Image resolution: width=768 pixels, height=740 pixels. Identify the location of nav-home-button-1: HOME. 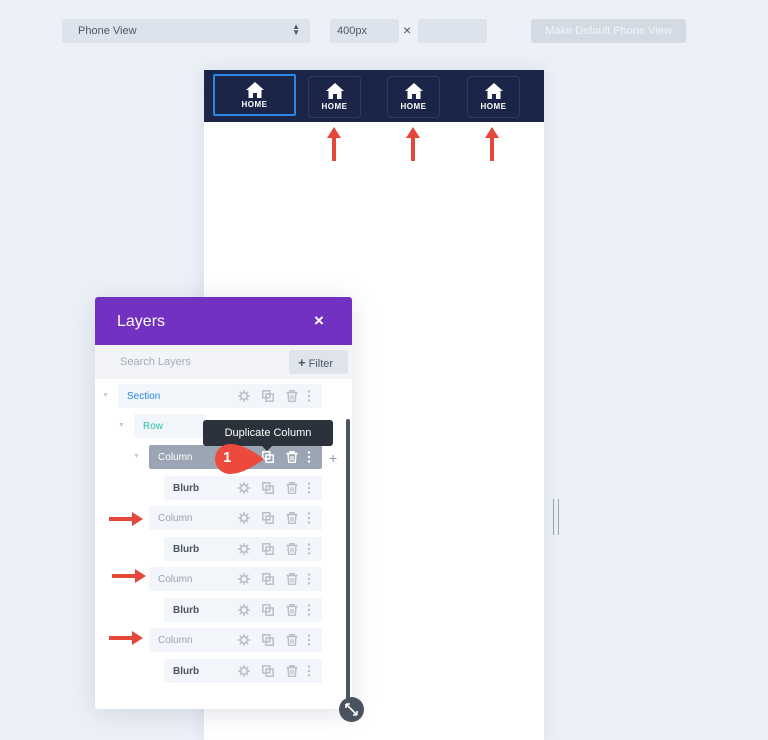
(254, 95).